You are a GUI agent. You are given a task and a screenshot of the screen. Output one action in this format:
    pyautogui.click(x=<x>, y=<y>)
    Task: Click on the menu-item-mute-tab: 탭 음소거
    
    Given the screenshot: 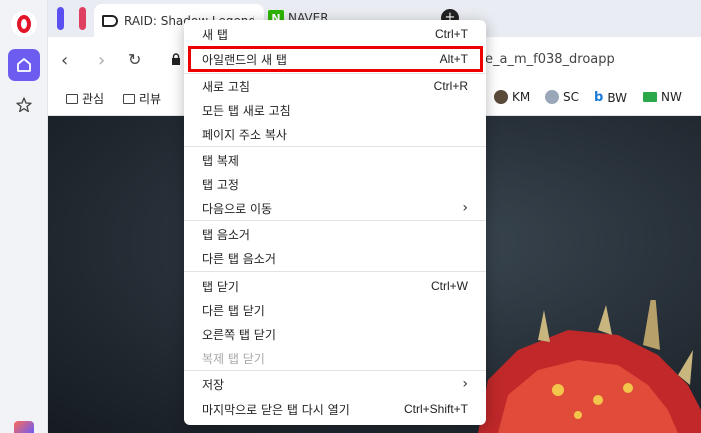 What is the action you would take?
    pyautogui.click(x=335, y=234)
    